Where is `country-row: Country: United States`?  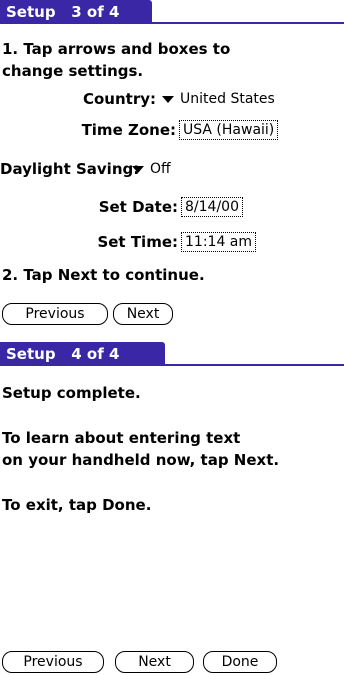
country-row: Country: United States is located at coordinates (172, 99).